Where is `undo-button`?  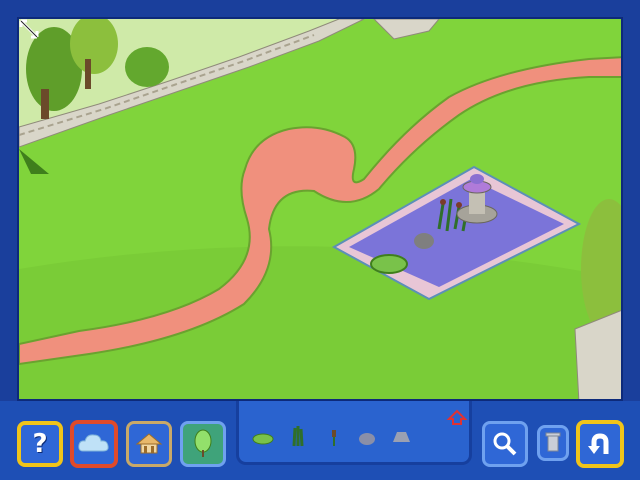 undo-button is located at coordinates (600, 444).